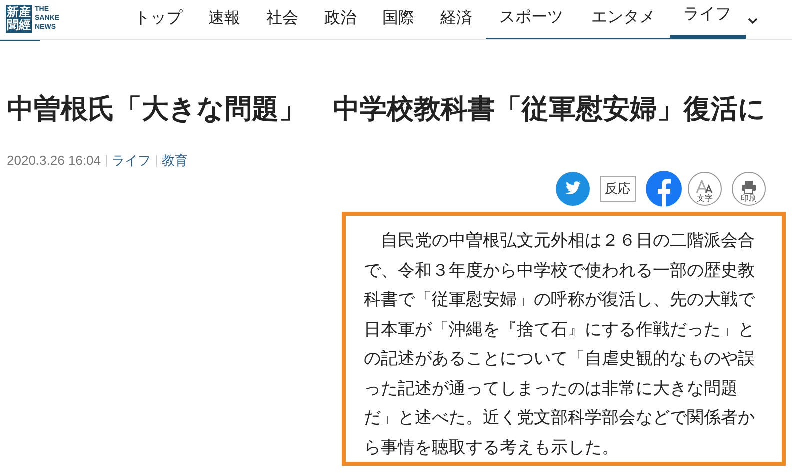 The height and width of the screenshot is (475, 792). I want to click on publish-date: 2020.3.26 16:04, so click(54, 161).